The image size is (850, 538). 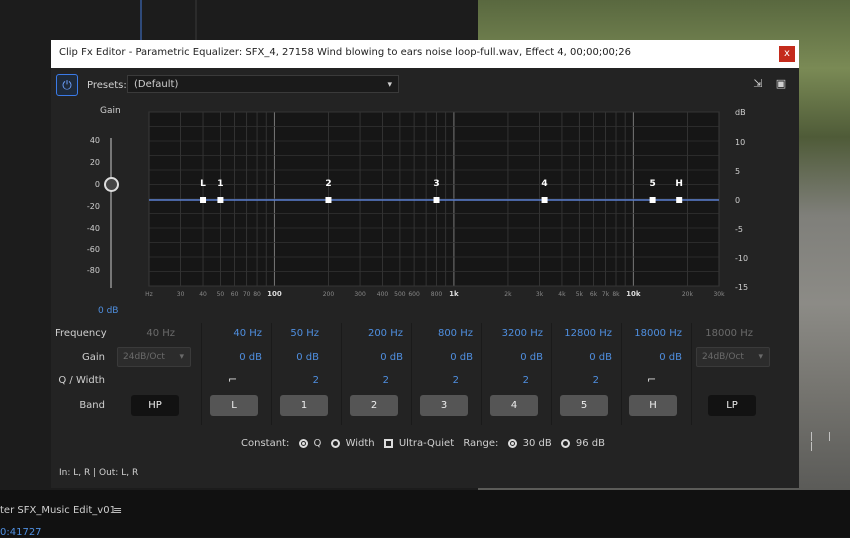 What do you see at coordinates (111, 213) in the screenshot?
I see `gain-slider-track` at bounding box center [111, 213].